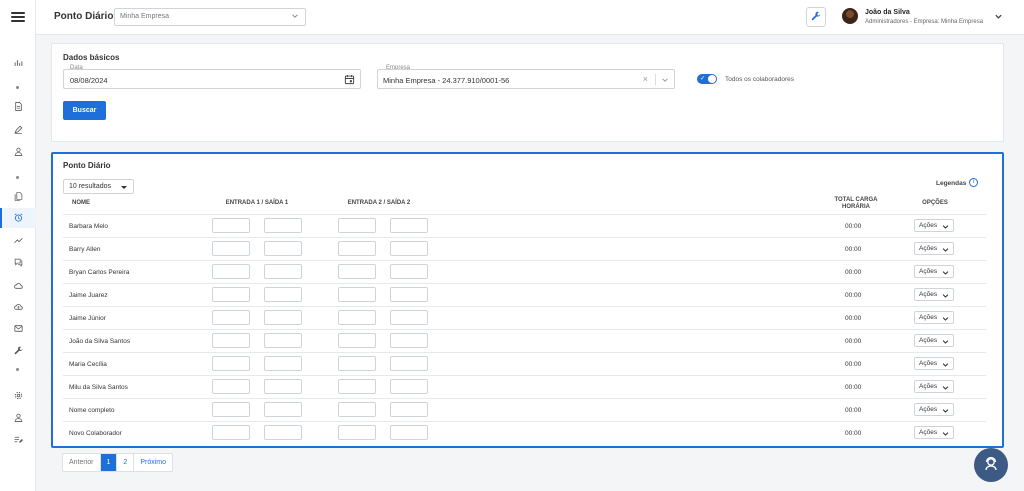 This screenshot has height=491, width=1024. I want to click on alarm-clock-icon, so click(18, 217).